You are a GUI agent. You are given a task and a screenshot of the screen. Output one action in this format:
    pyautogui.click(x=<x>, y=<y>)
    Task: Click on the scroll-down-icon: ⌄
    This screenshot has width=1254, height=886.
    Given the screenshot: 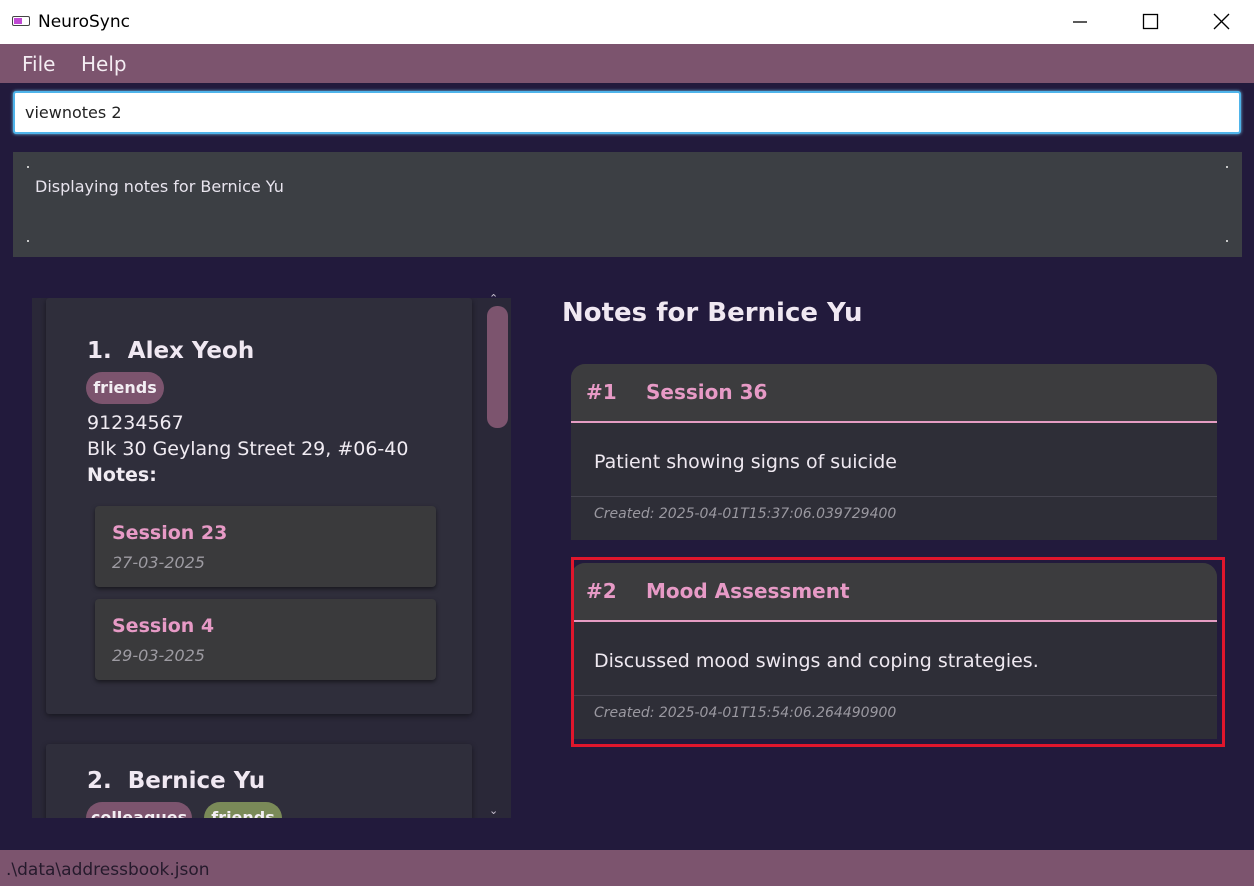 What is the action you would take?
    pyautogui.click(x=493, y=810)
    